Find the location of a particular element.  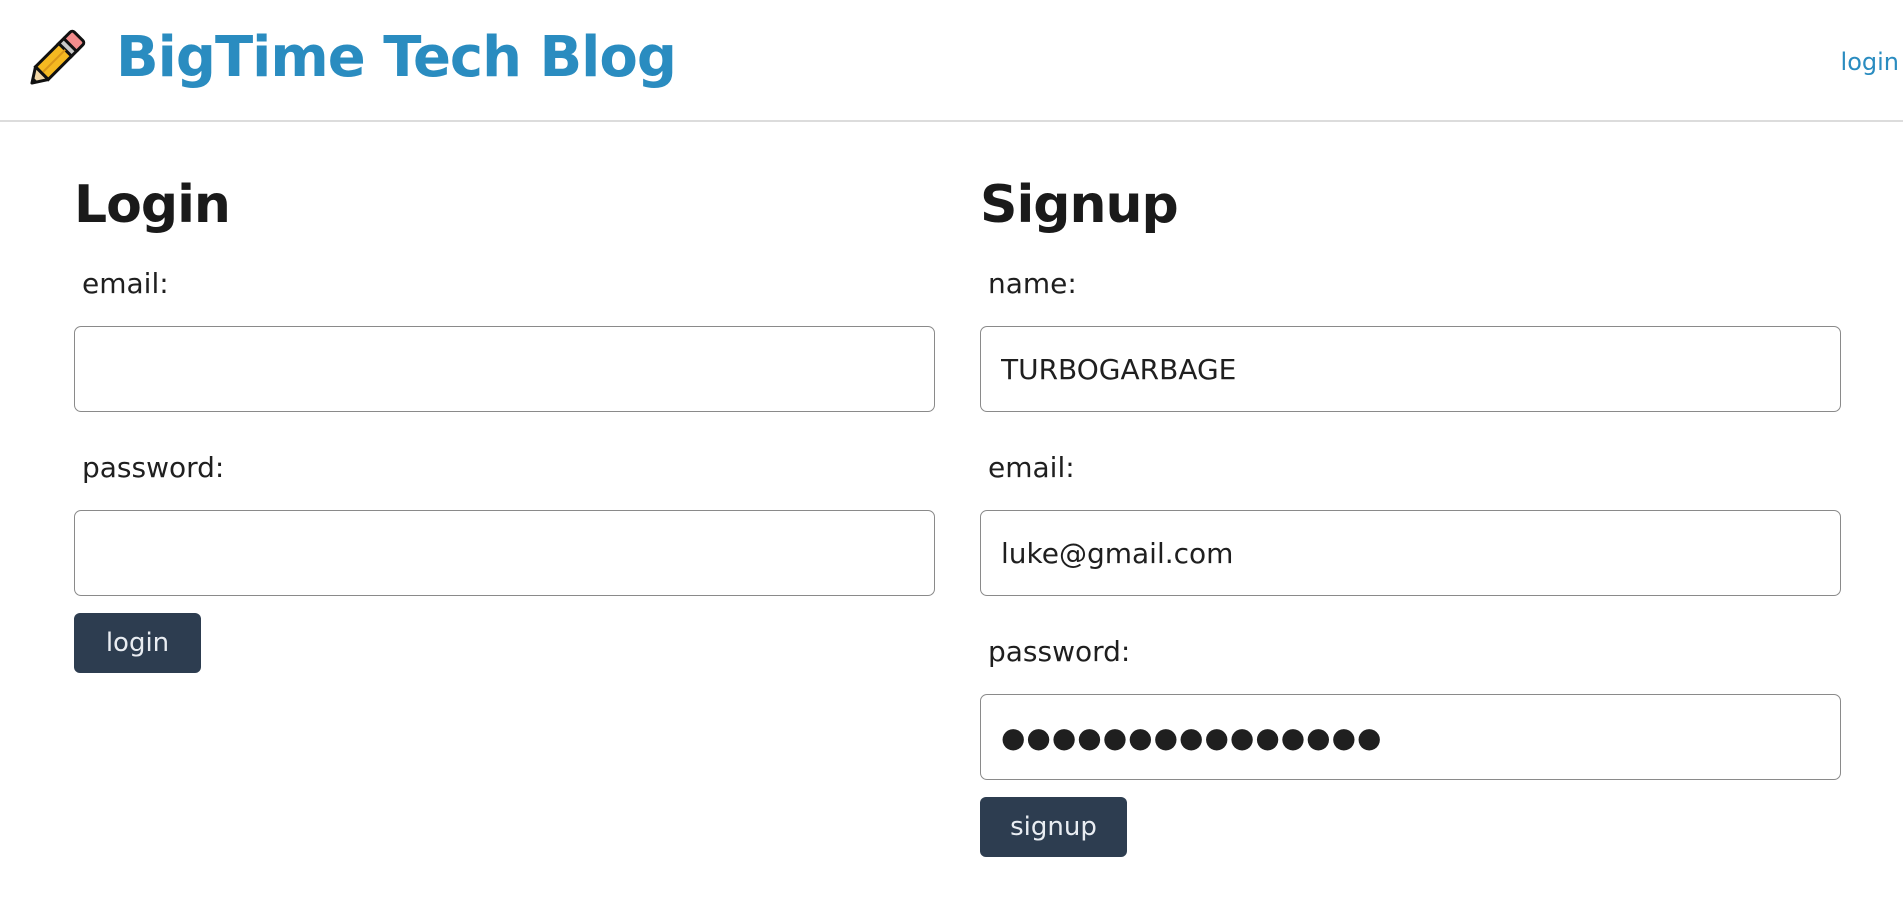

login-button: login is located at coordinates (137, 643).